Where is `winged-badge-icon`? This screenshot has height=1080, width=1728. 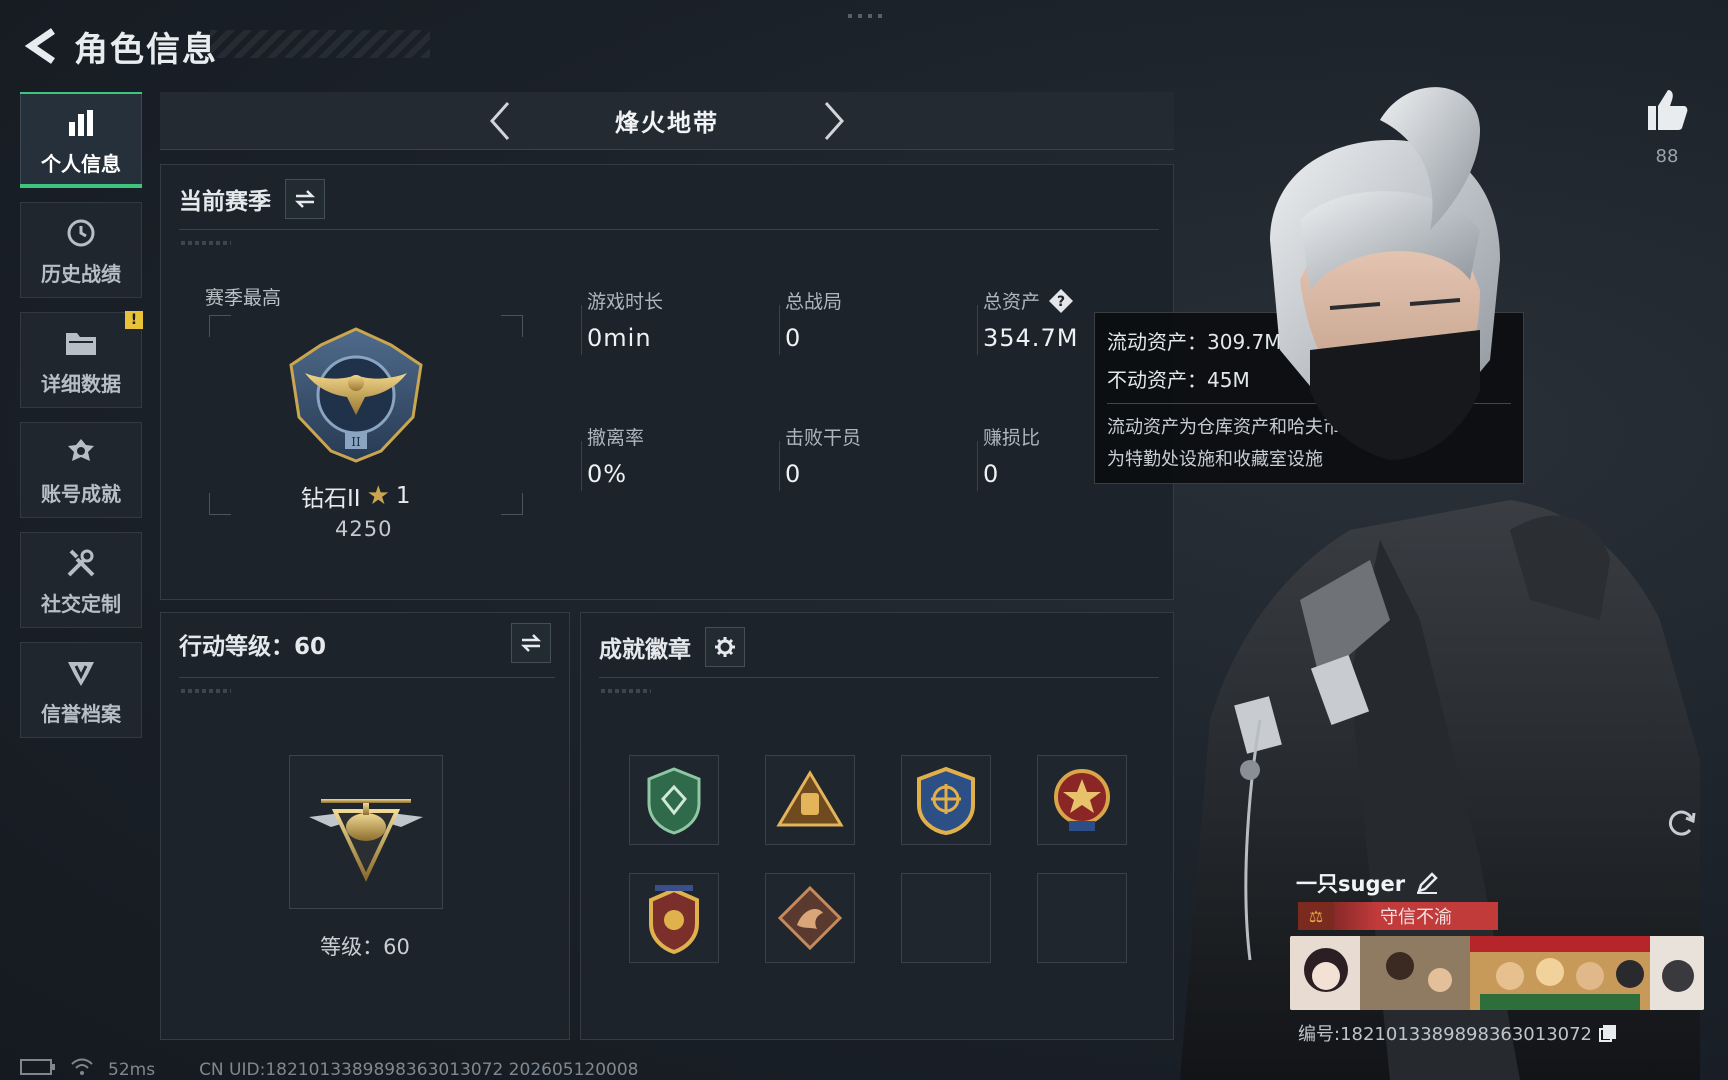
winged-badge-icon is located at coordinates (674, 919).